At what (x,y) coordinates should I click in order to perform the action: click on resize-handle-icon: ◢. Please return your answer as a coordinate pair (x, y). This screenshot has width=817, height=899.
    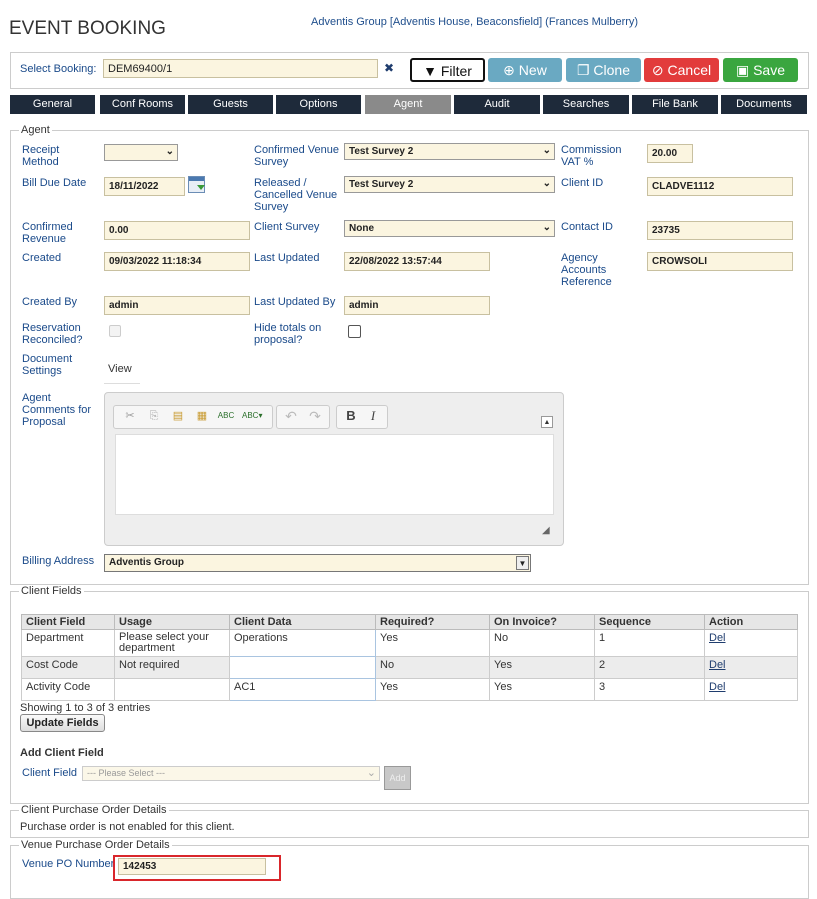
    Looking at the image, I should click on (546, 530).